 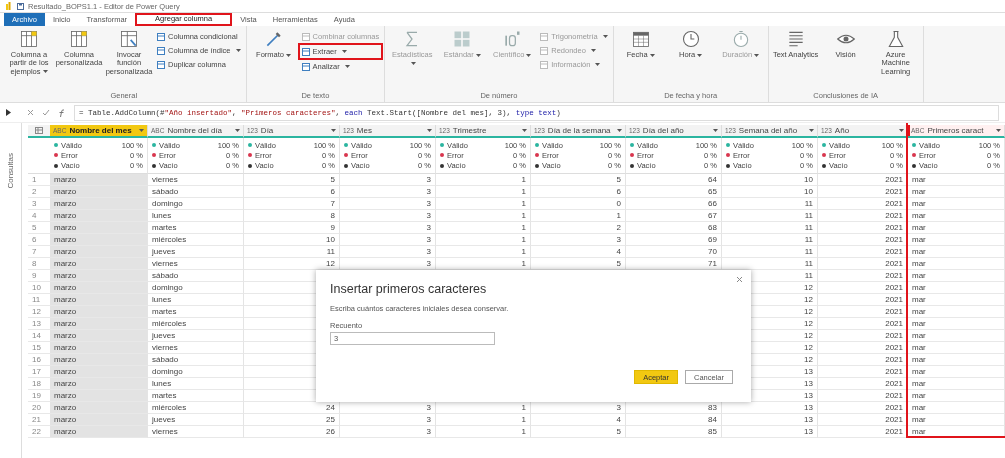 I want to click on table-cell: 25, so click(x=292, y=420).